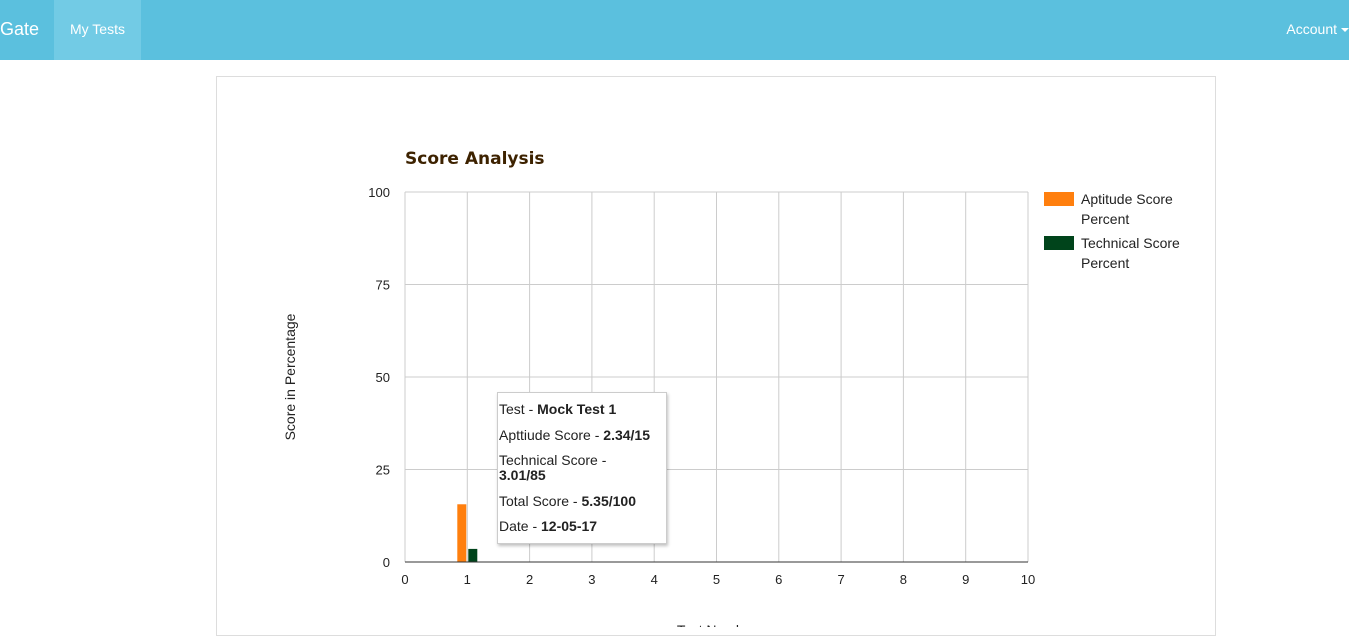 The width and height of the screenshot is (1349, 636). Describe the element at coordinates (1130, 243) in the screenshot. I see `legend-label: Technical Score` at that location.